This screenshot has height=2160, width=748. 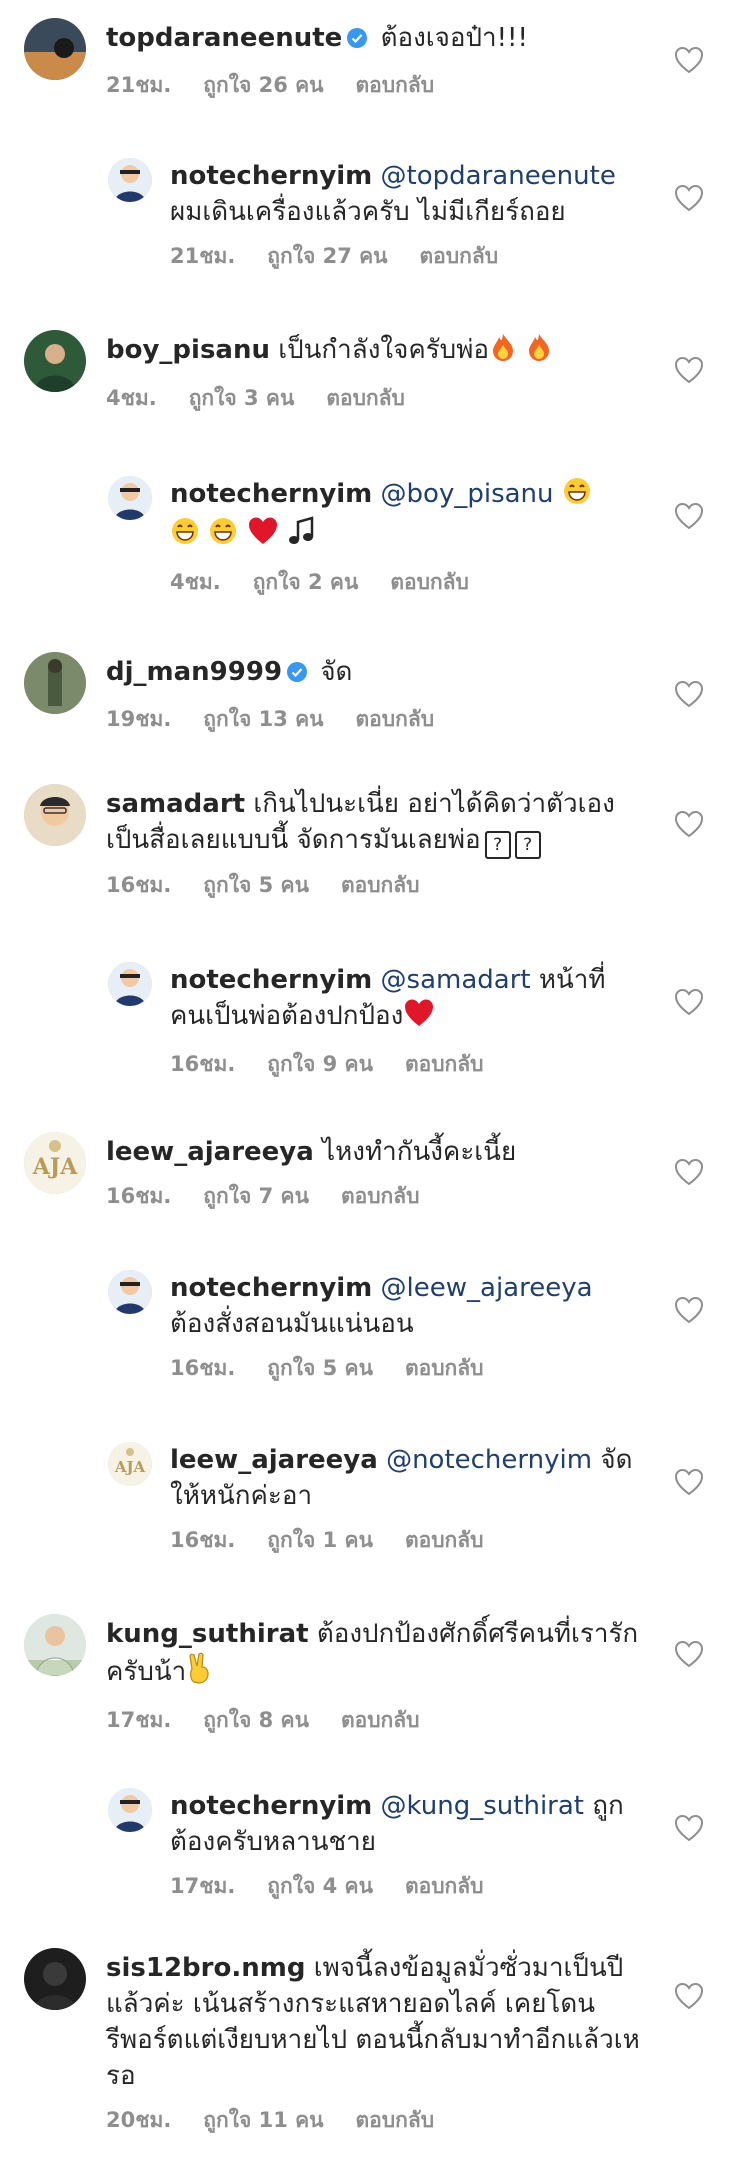 What do you see at coordinates (489, 1460) in the screenshot?
I see `mention-link: @notechernyim` at bounding box center [489, 1460].